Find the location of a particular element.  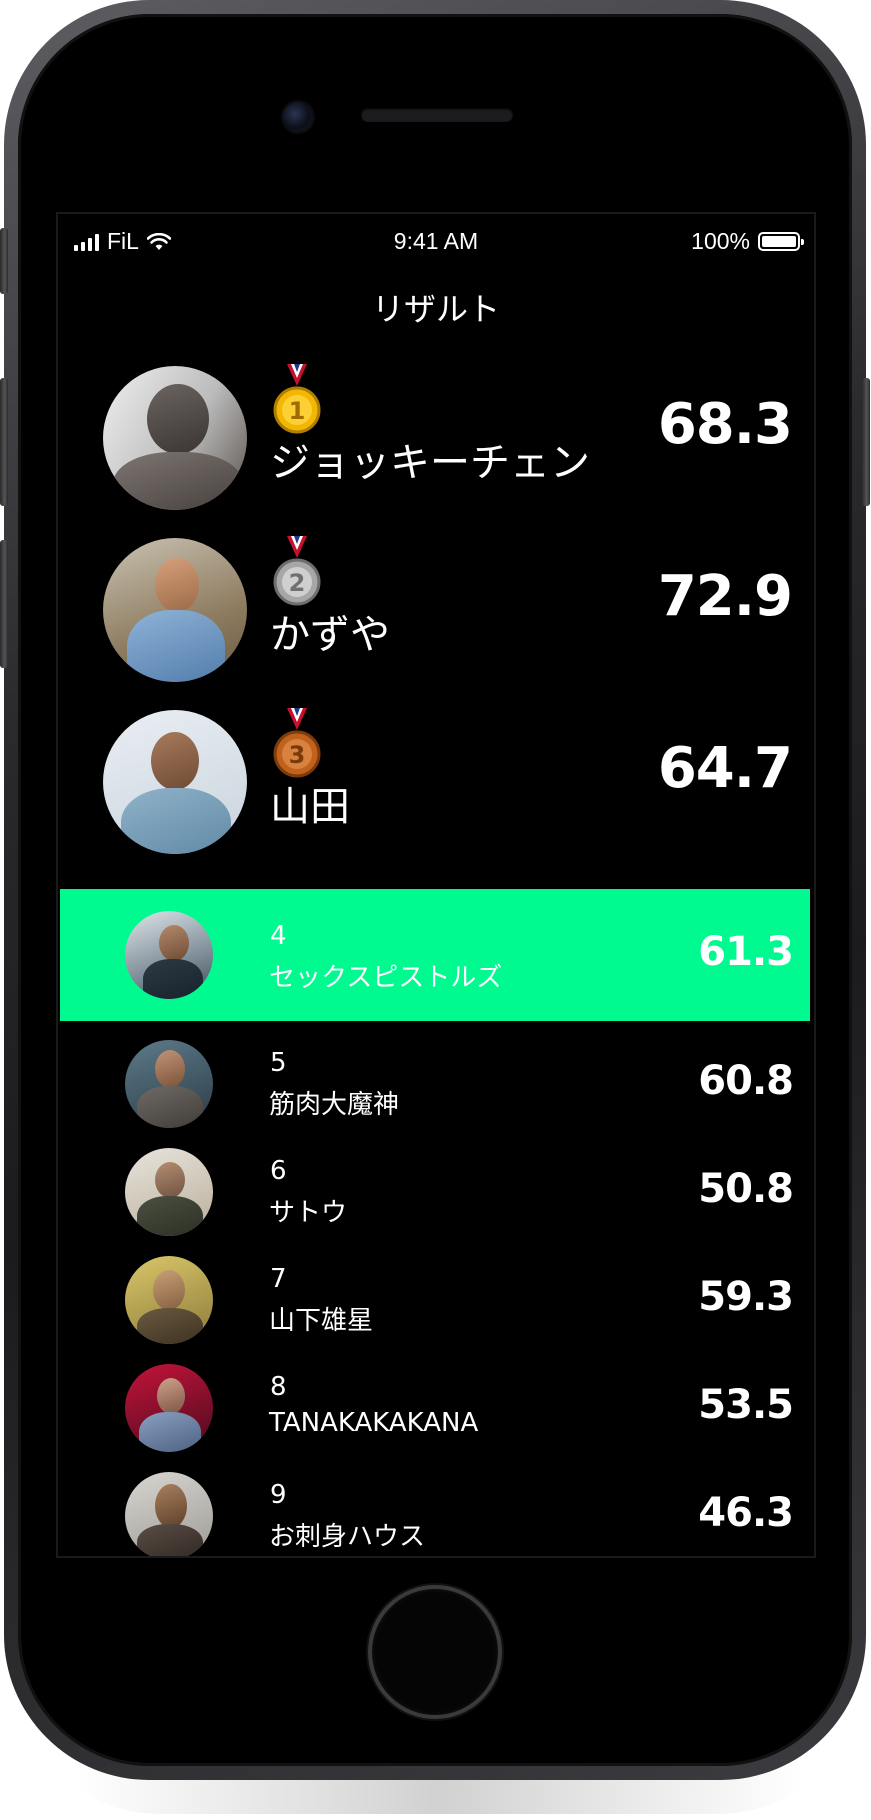

podium-row-3: 3 山田 64.7 is located at coordinates (436, 784).